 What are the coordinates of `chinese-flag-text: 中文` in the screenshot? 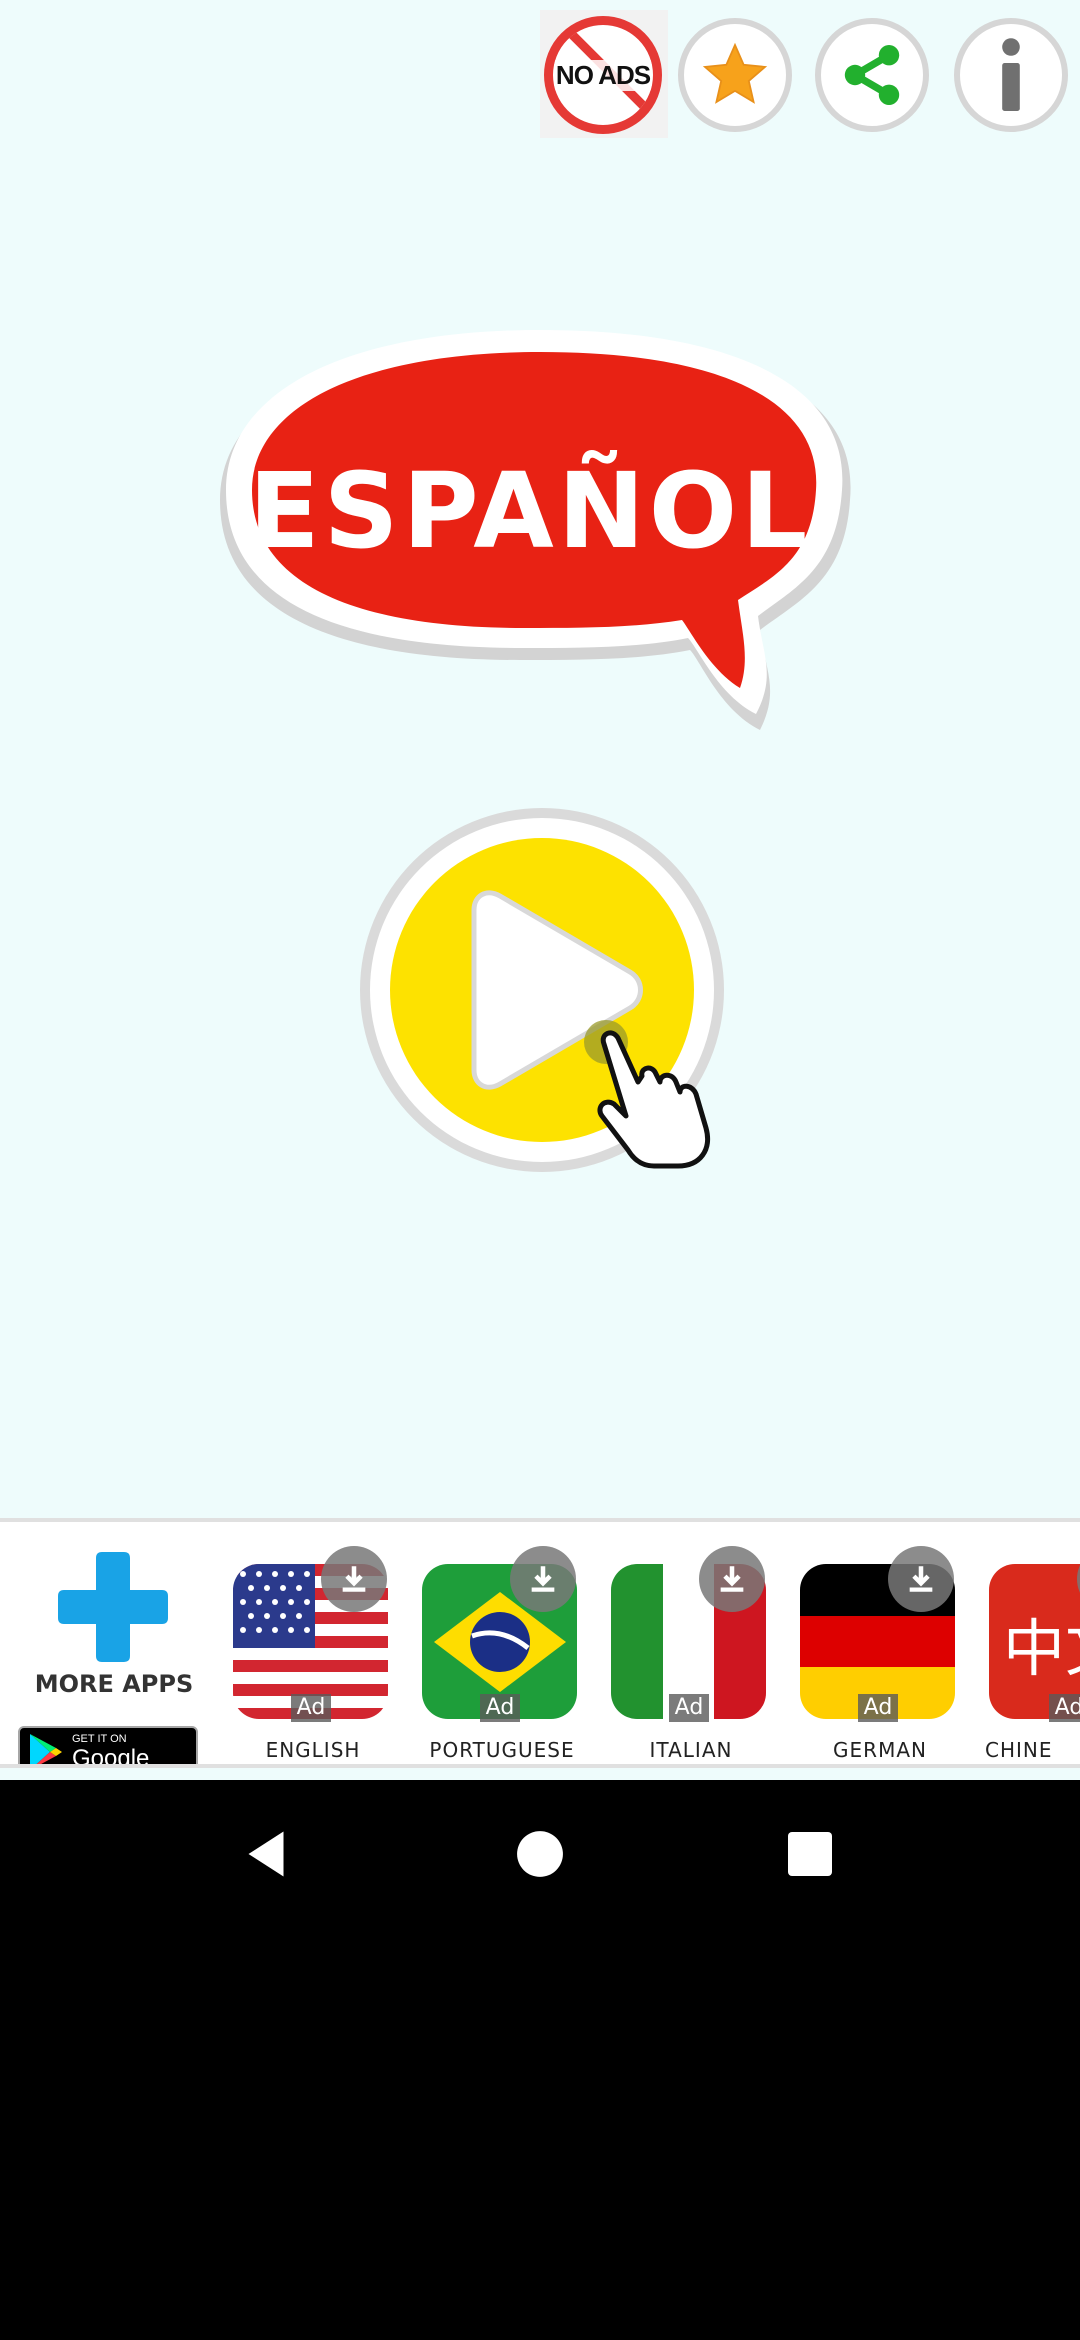 It's located at (1041, 1648).